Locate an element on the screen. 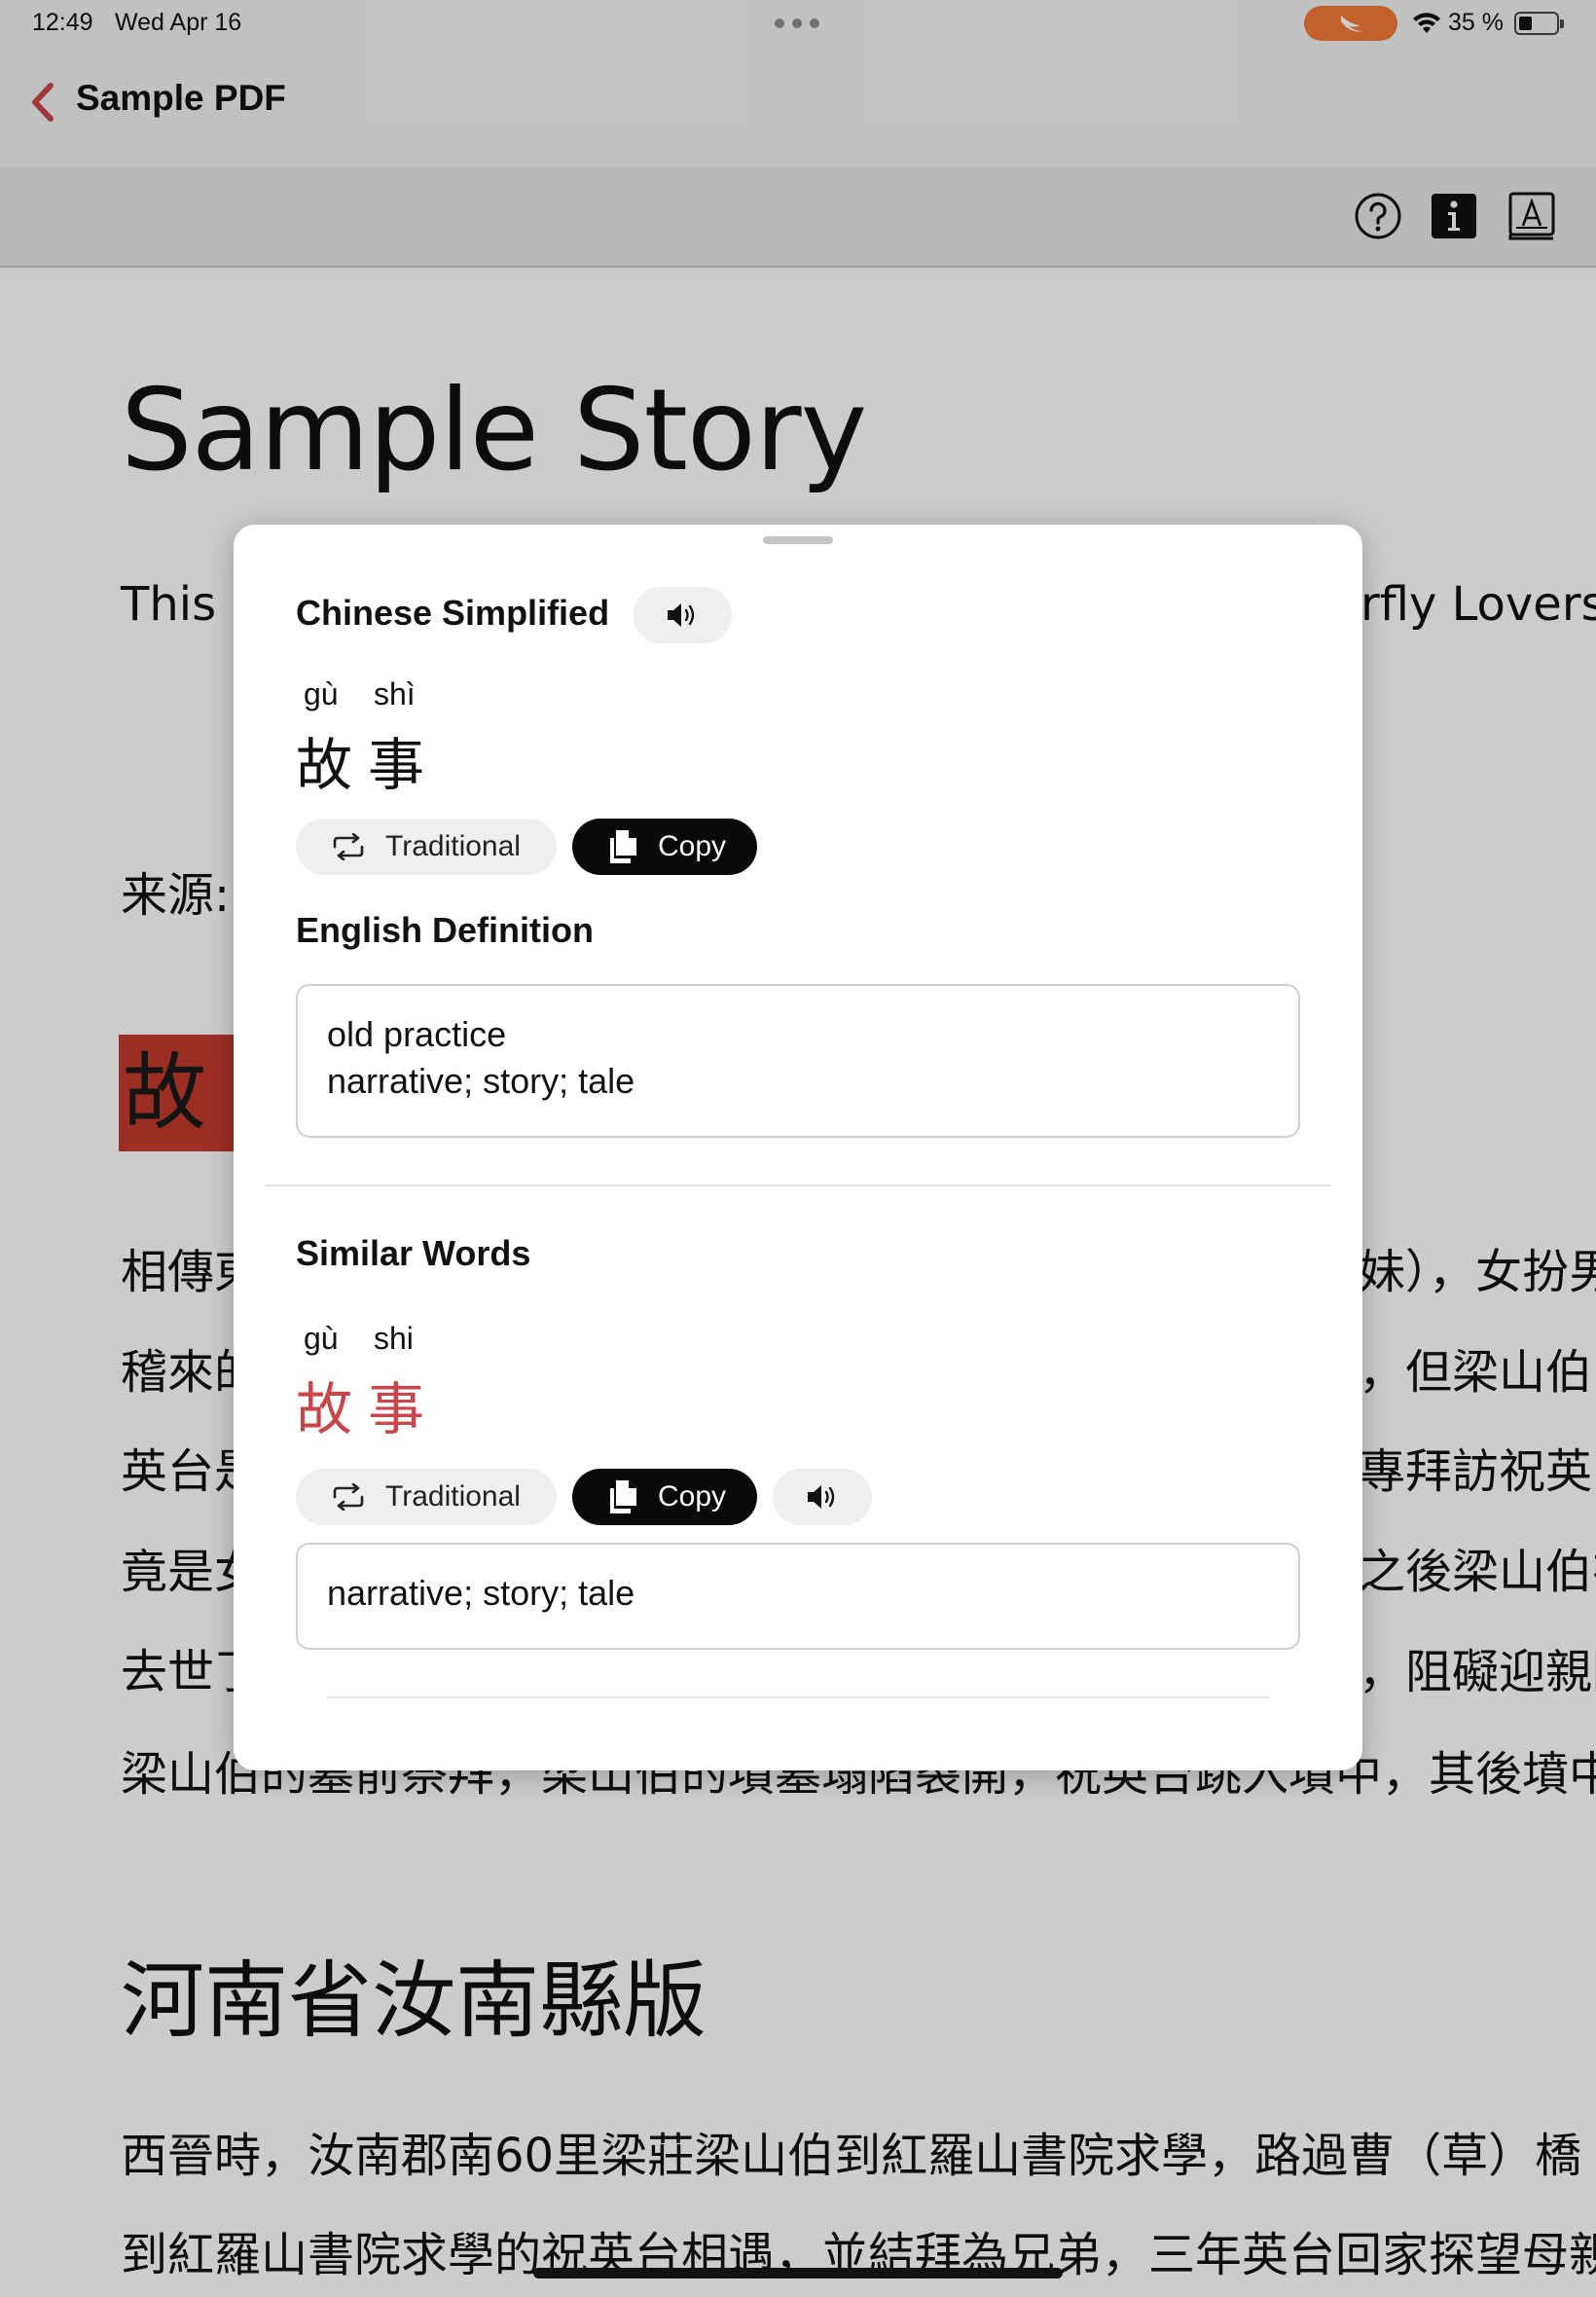 Image resolution: width=1596 pixels, height=2297 pixels. similar-word-pinyin: shi is located at coordinates (394, 1338).